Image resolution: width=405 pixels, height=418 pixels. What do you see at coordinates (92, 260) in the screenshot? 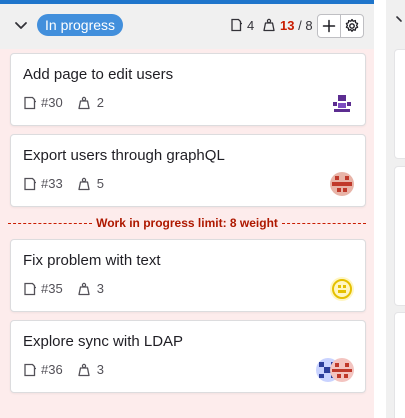
I see `issue-title: Fix problem with text` at bounding box center [92, 260].